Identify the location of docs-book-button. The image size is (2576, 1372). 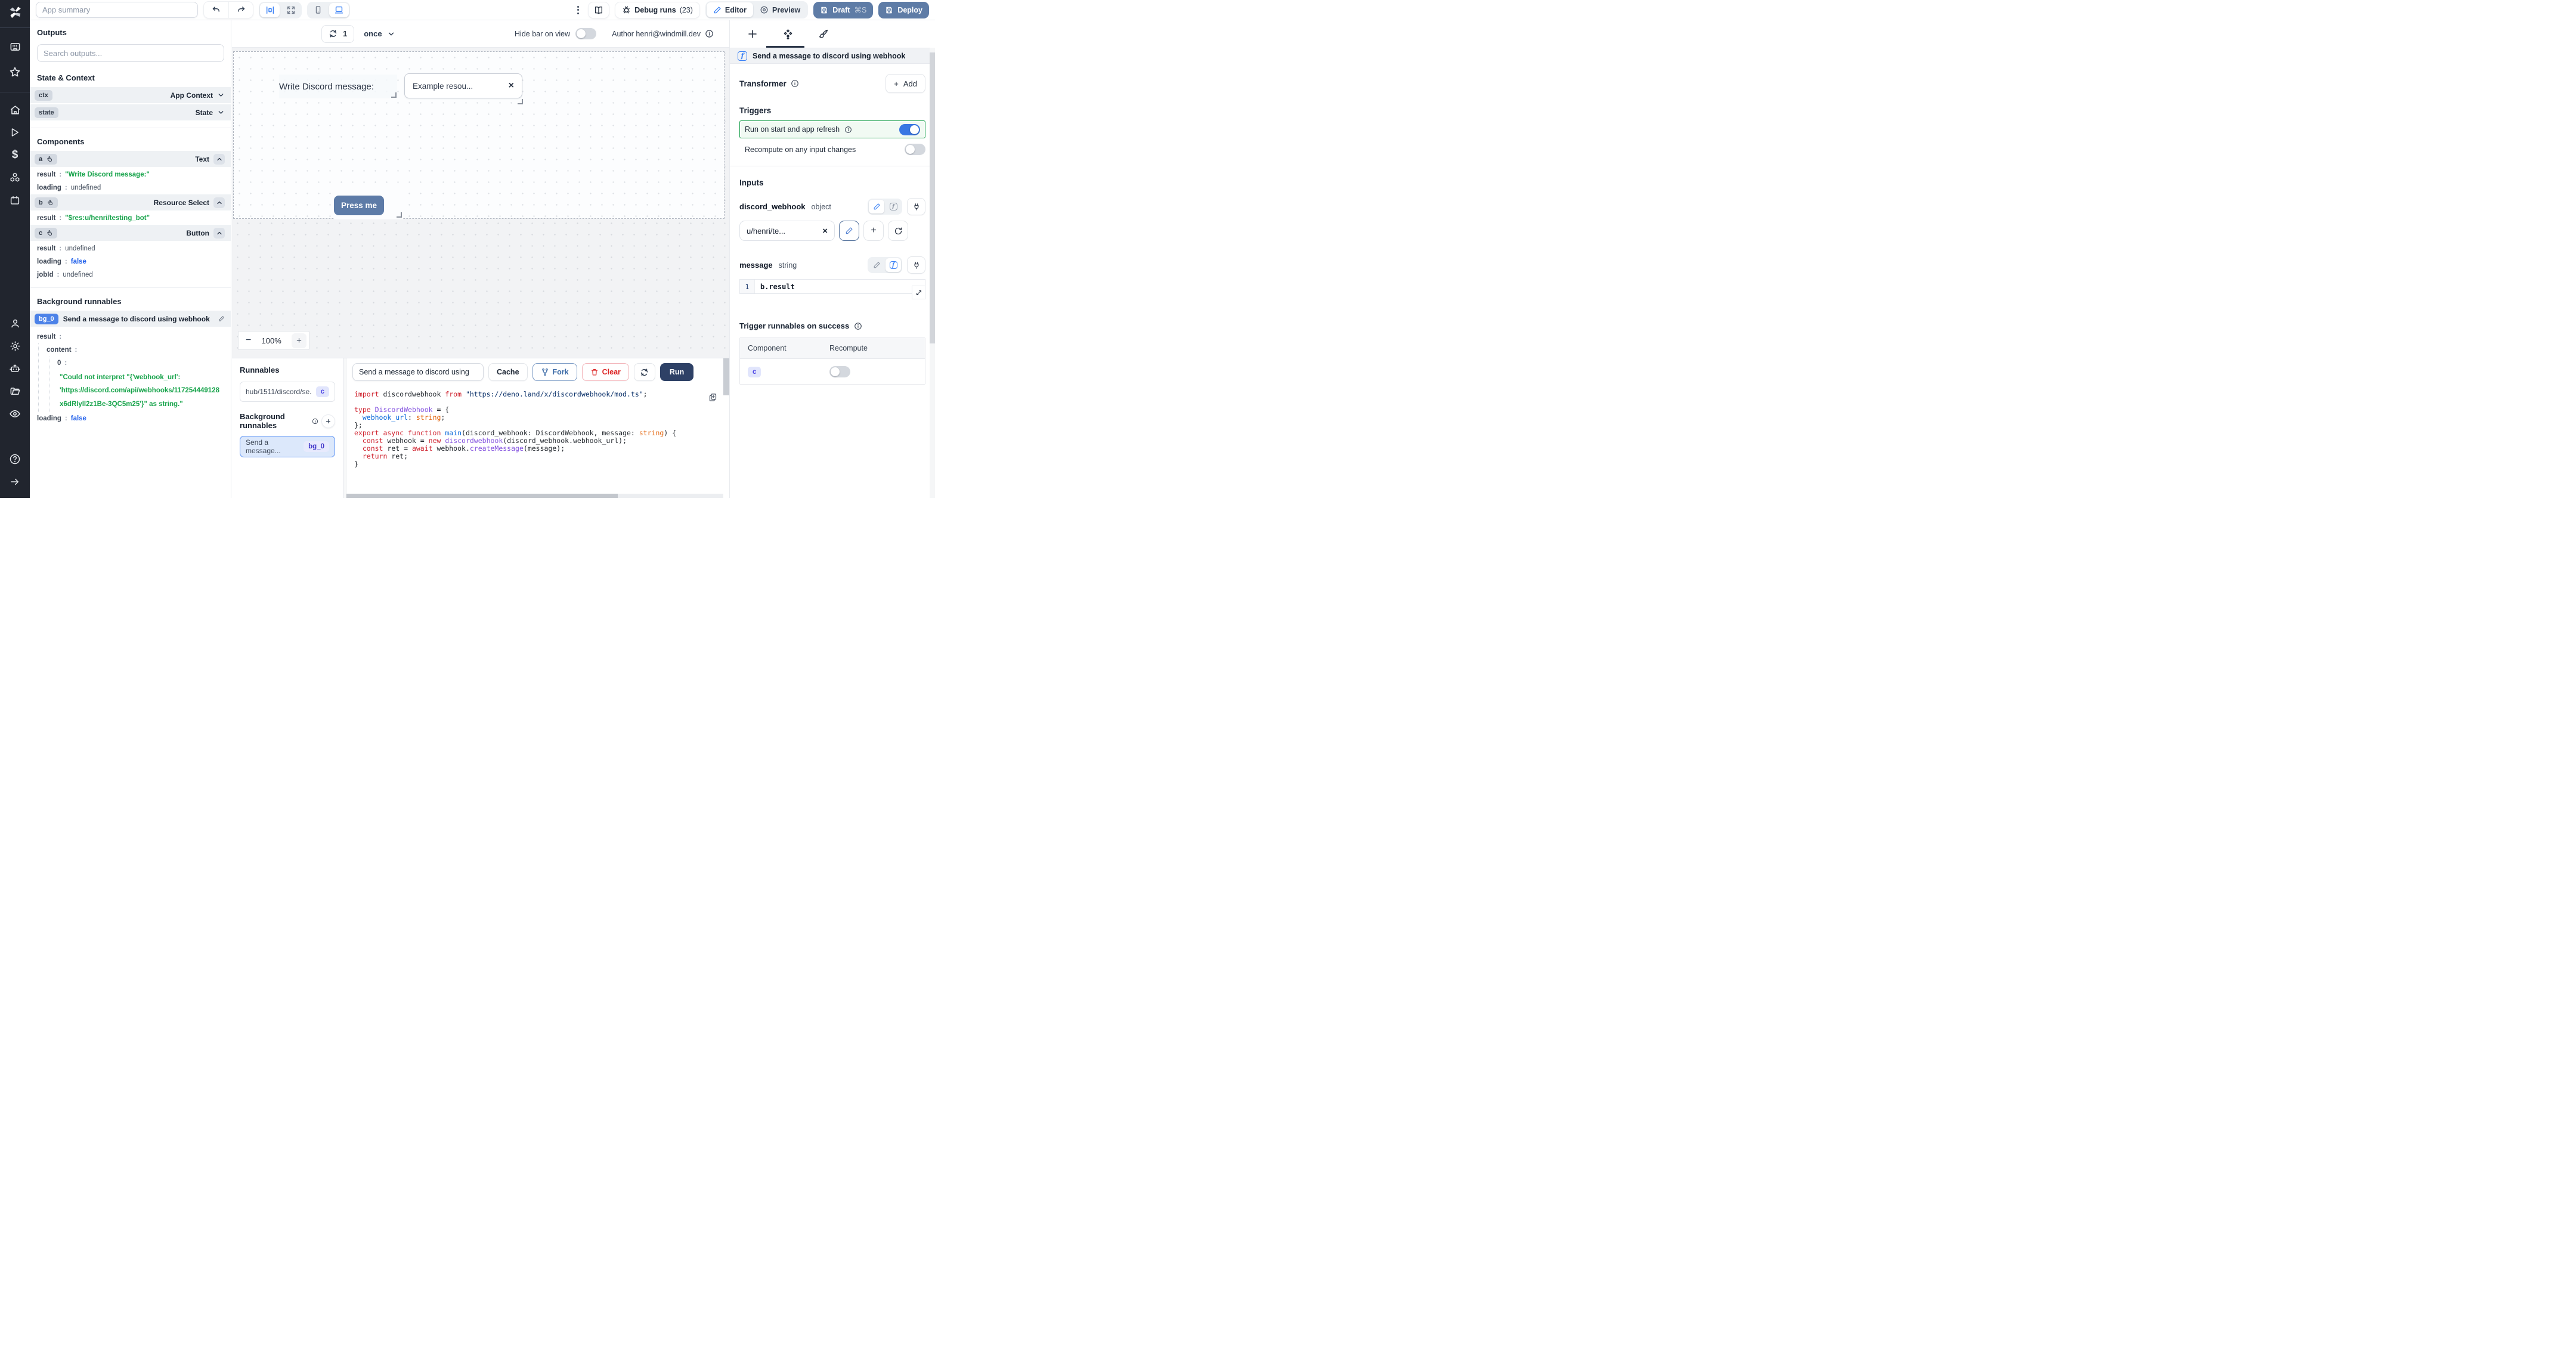
(599, 9).